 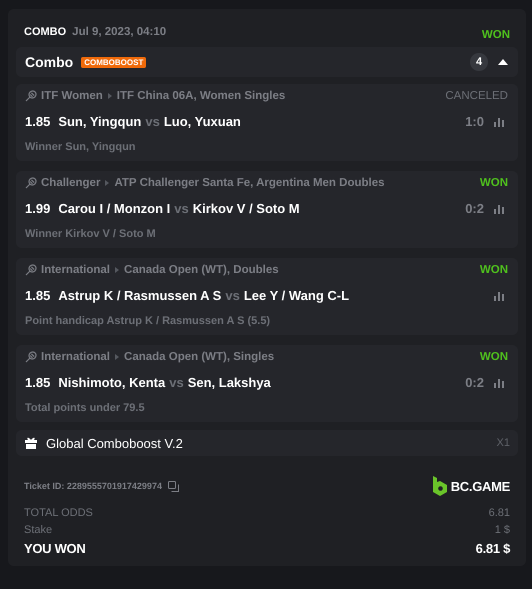 I want to click on caret-up-icon, so click(x=503, y=62).